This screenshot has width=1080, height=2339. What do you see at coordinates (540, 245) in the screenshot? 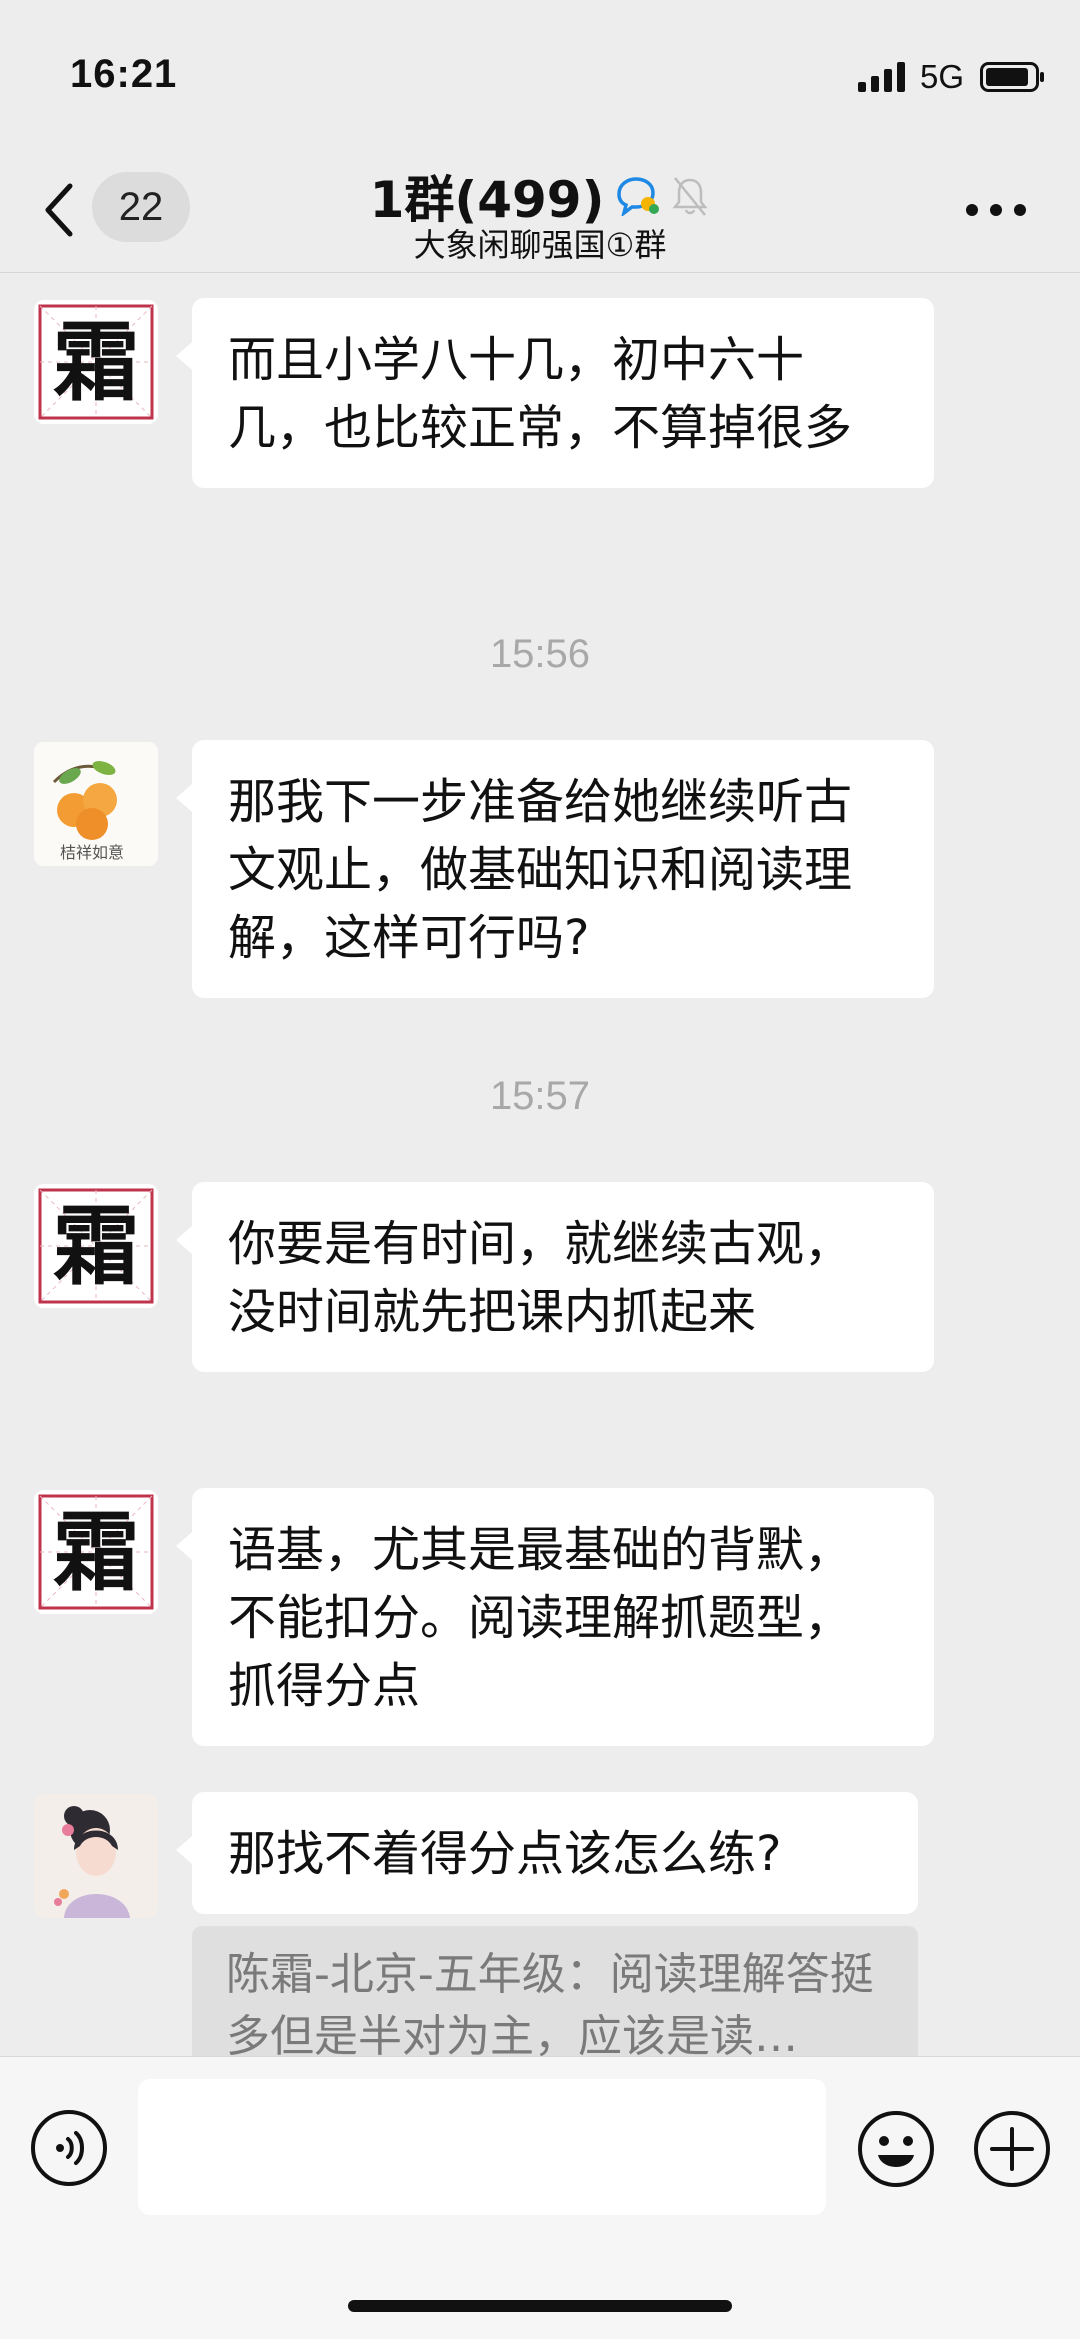
I see `chat-subtitle: 大象闲聊强国①群` at bounding box center [540, 245].